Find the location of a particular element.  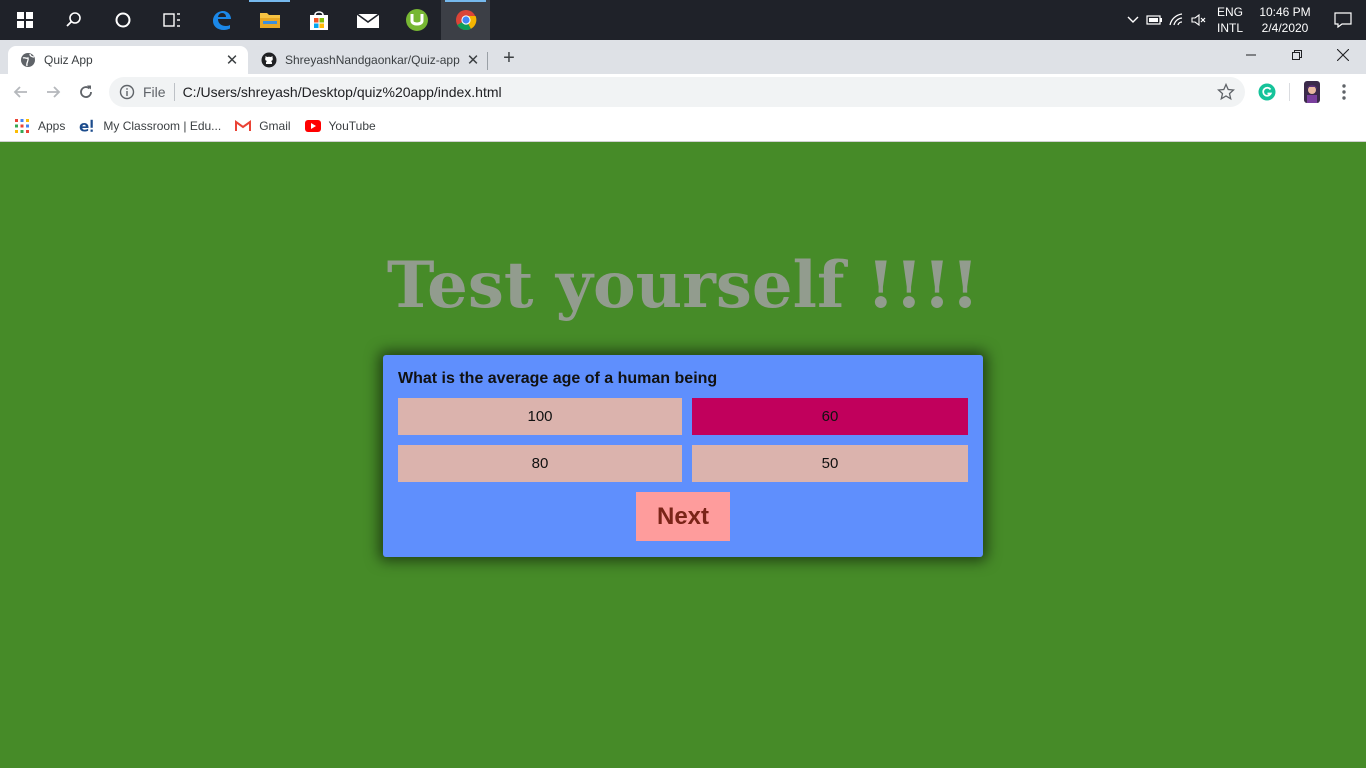

volume-tray-button is located at coordinates (1199, 20).